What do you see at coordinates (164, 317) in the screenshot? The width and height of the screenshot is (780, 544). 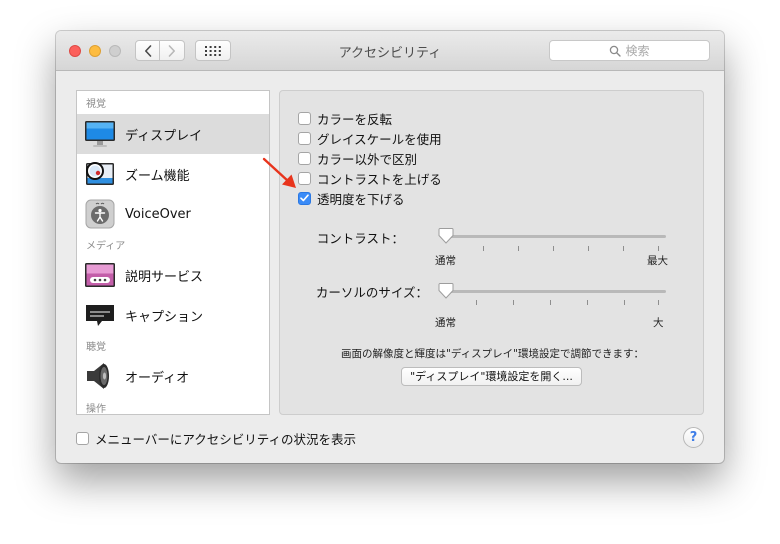 I see `sidebar-item-label: キャプション` at bounding box center [164, 317].